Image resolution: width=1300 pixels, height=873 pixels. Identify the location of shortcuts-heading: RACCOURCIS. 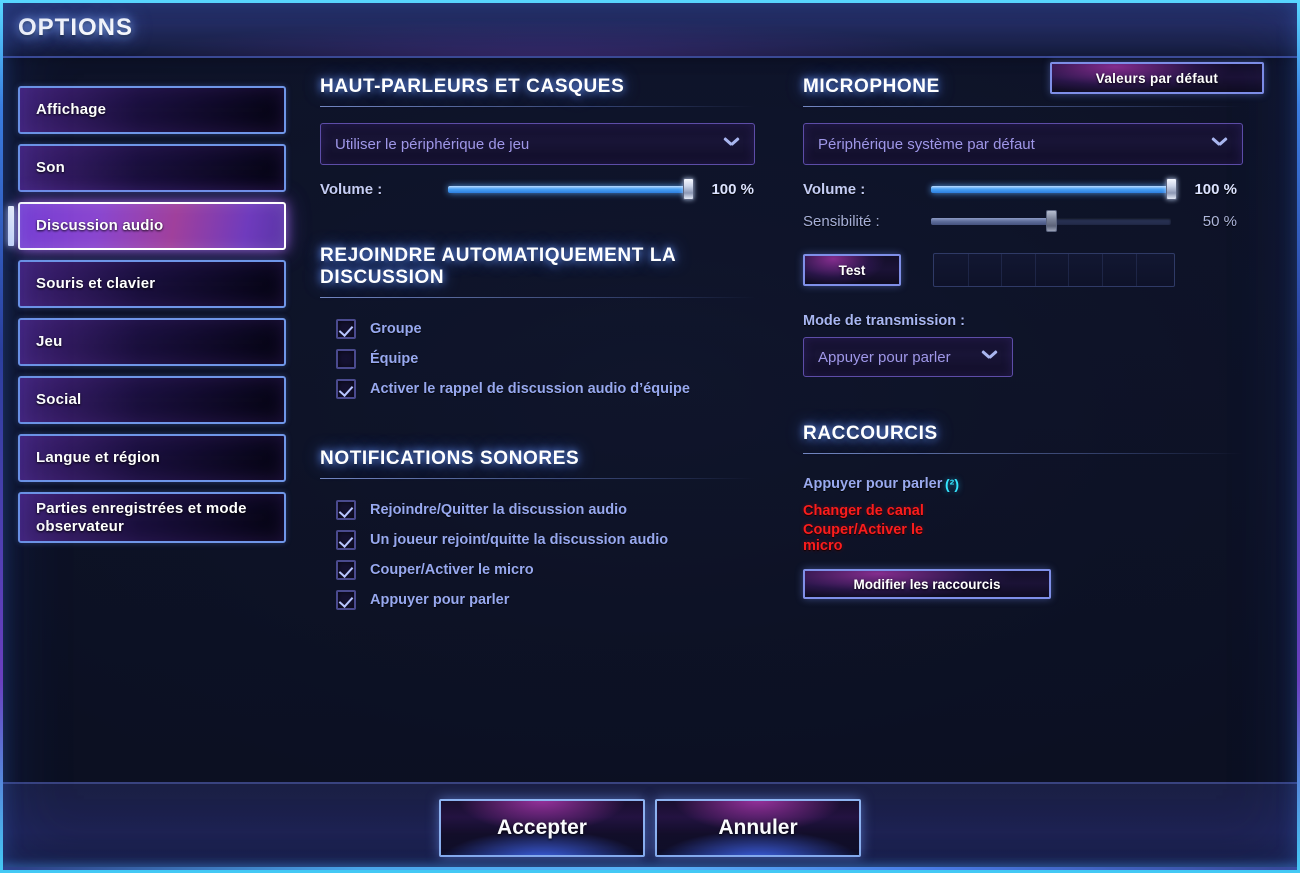
(870, 433).